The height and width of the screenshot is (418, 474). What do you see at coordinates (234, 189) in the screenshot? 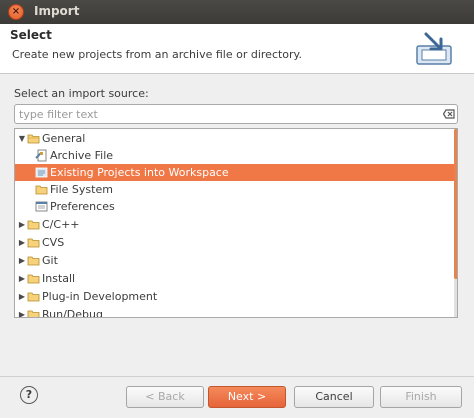
I see `tree-item-file-system: File System` at bounding box center [234, 189].